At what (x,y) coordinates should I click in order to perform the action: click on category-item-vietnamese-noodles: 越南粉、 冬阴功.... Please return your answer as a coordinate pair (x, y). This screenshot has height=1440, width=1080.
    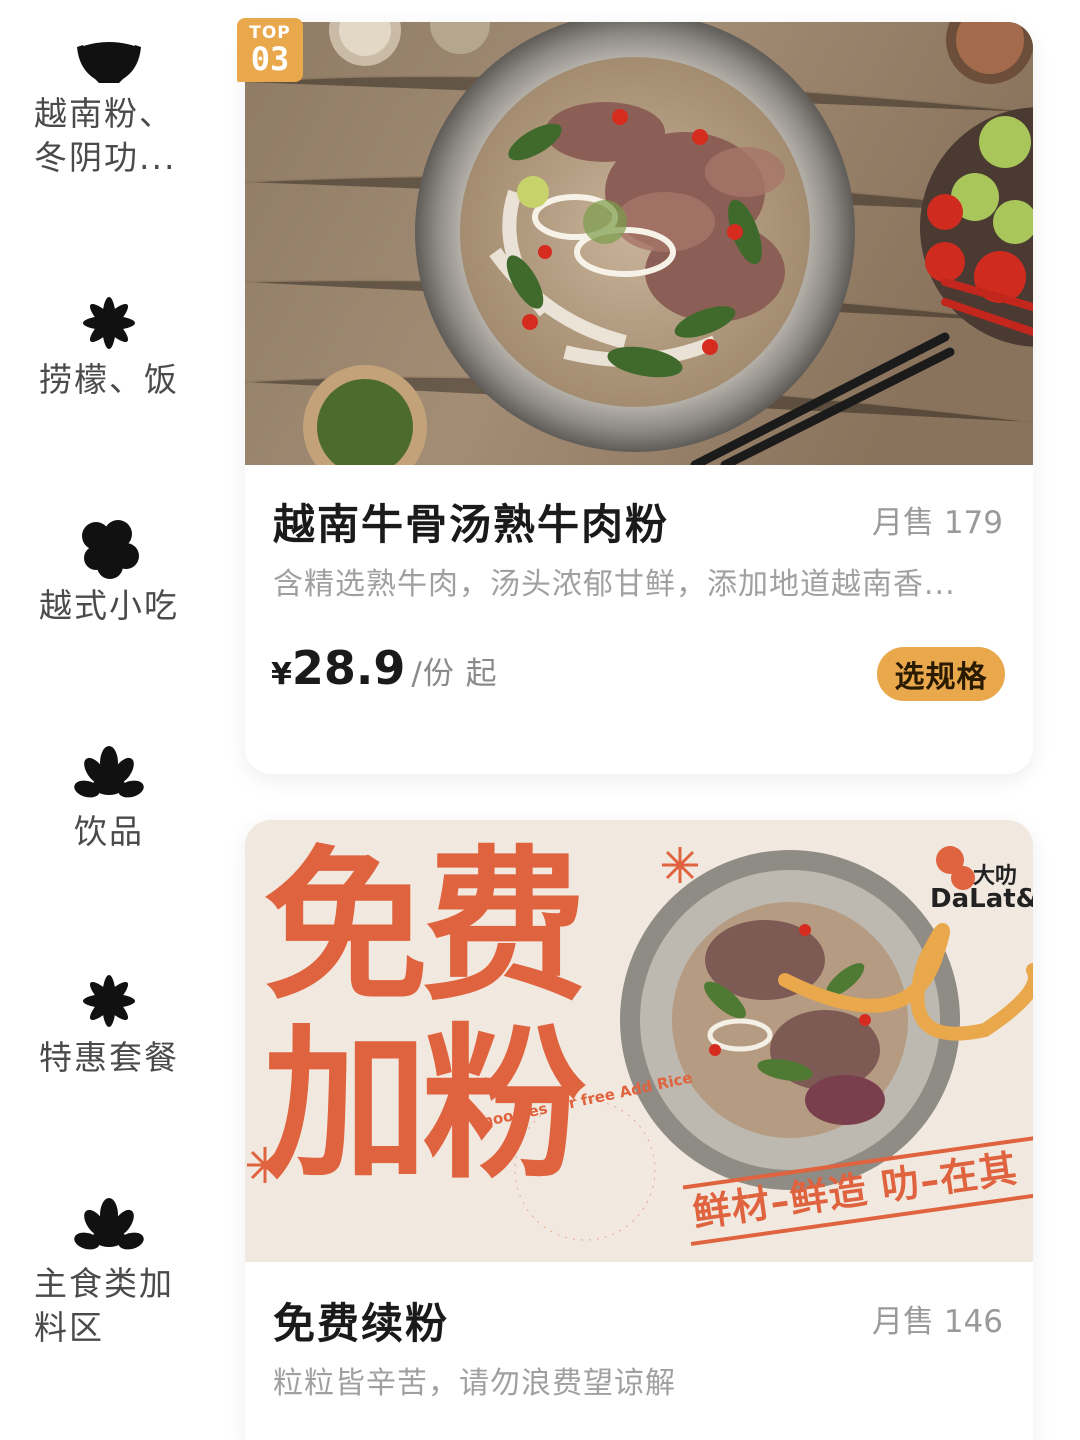
    Looking at the image, I should click on (109, 101).